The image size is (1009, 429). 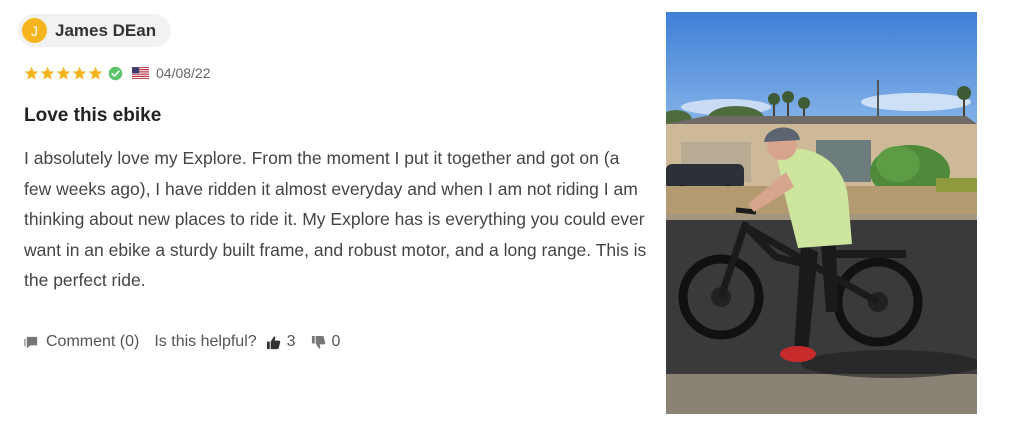 I want to click on star-rating, so click(x=64, y=73).